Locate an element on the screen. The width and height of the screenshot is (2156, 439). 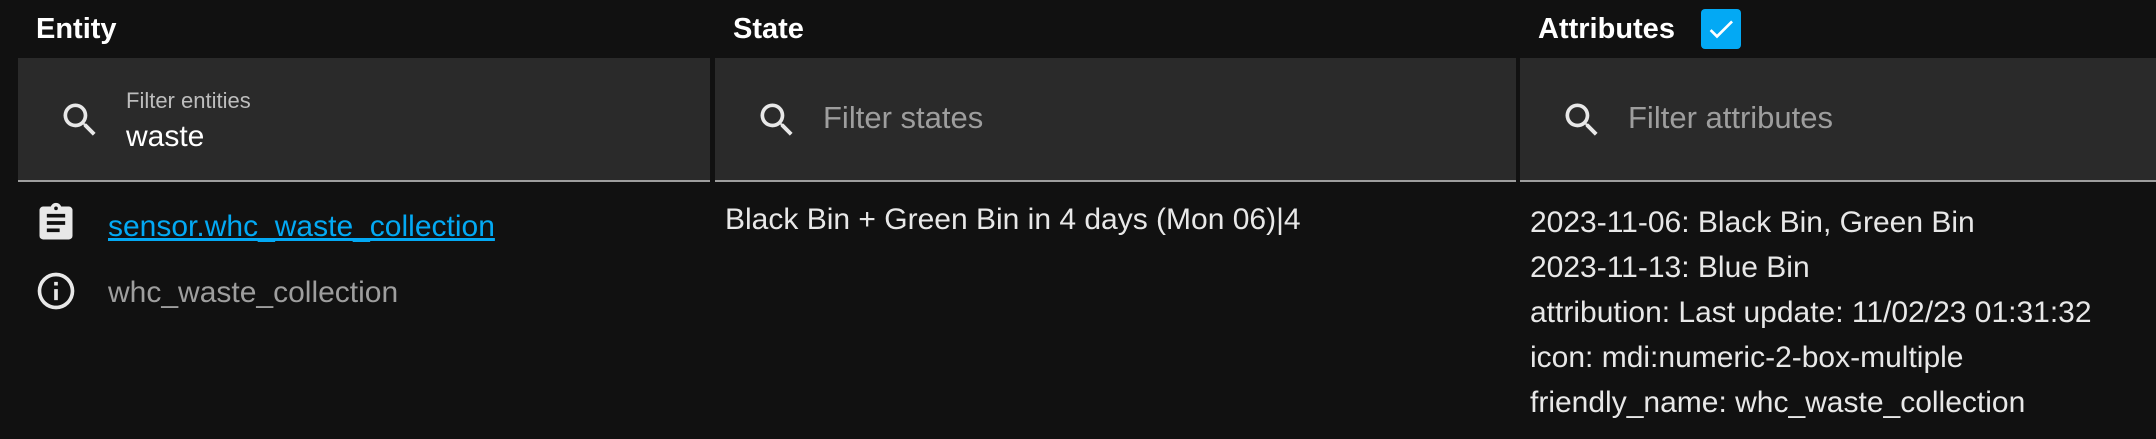
filter-entities-label: Filter entities is located at coordinates (188, 100).